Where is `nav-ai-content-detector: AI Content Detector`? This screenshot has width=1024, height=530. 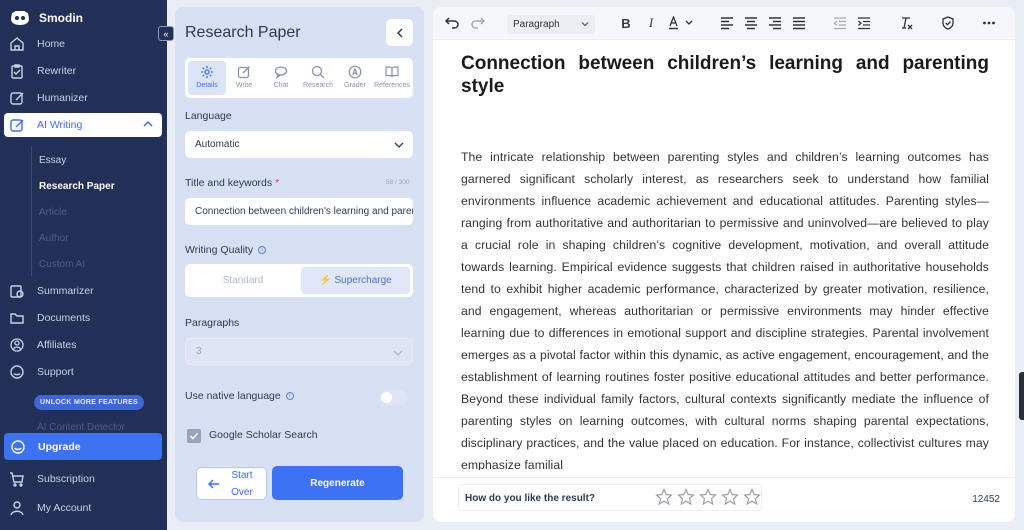 nav-ai-content-detector: AI Content Detector is located at coordinates (81, 427).